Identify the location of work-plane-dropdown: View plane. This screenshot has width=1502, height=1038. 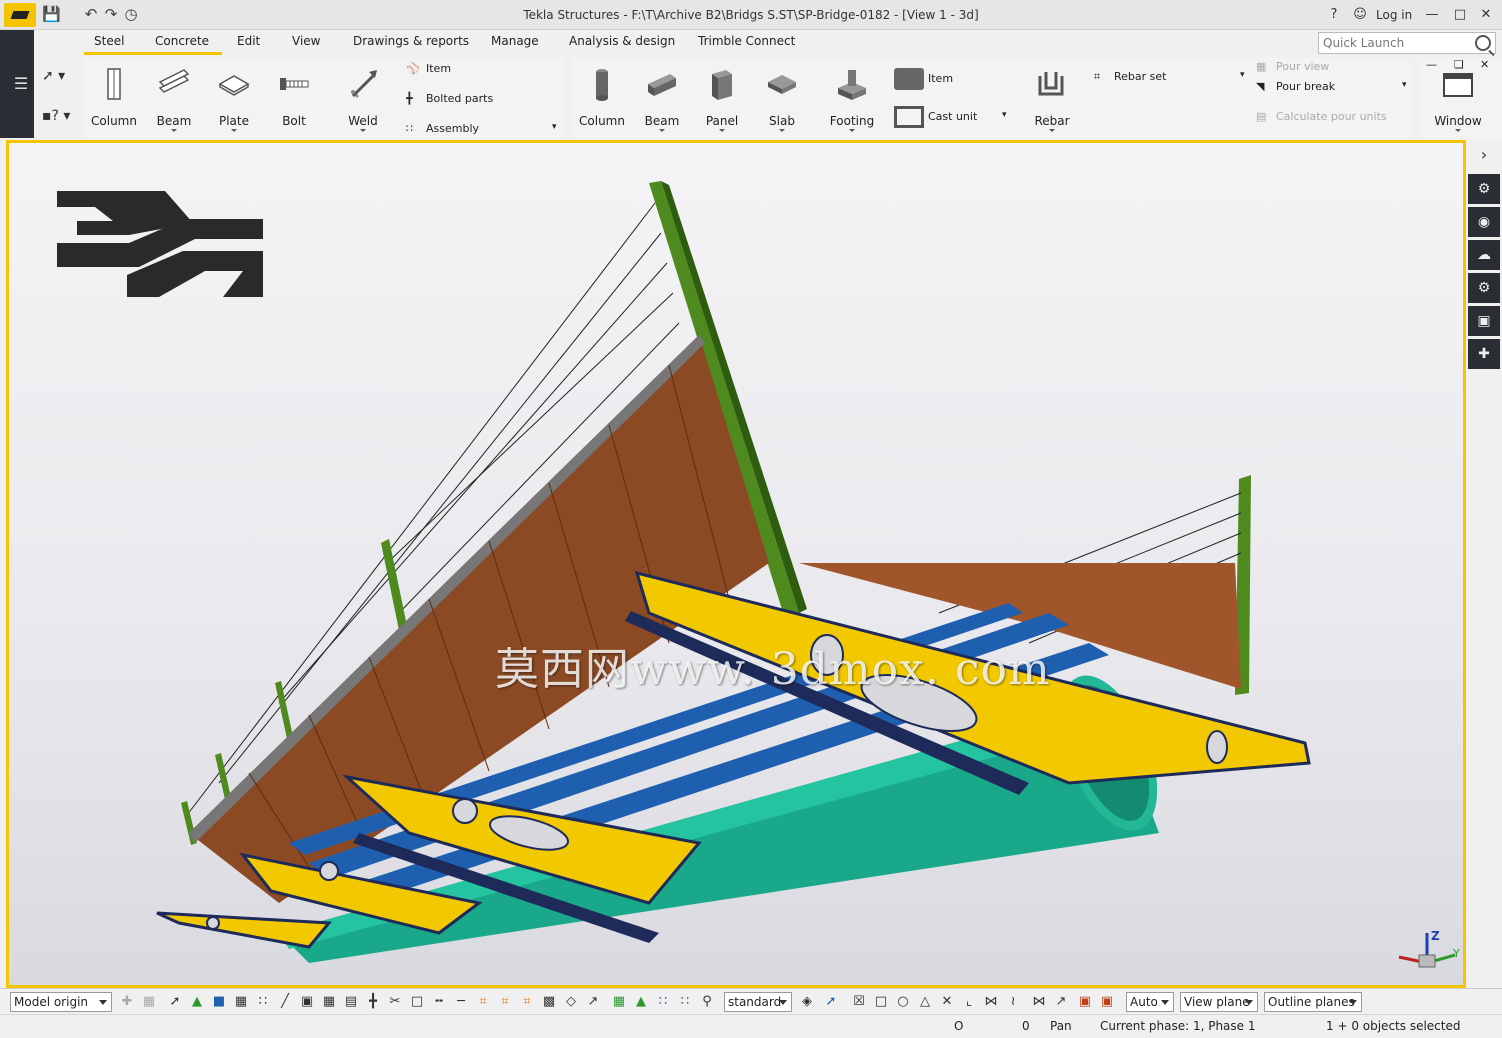
(1219, 1002).